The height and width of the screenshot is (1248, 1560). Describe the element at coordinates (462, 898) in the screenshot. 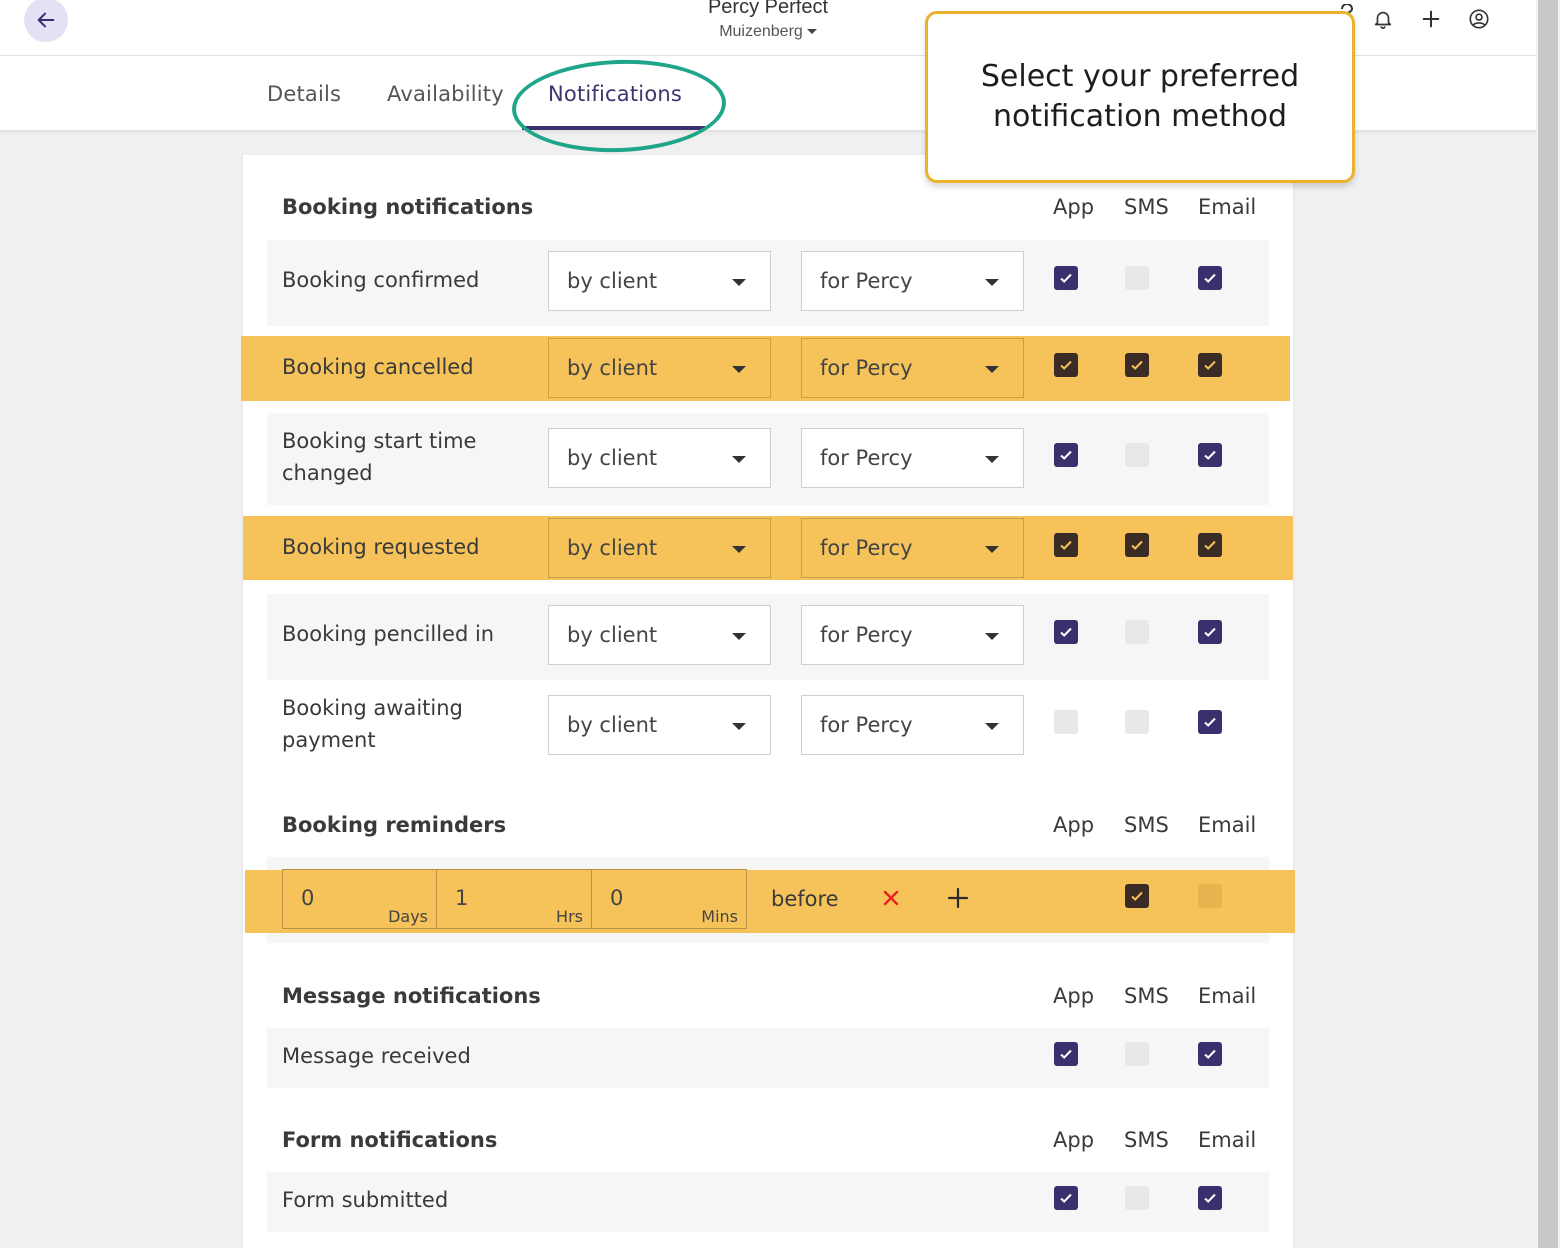

I see `hours-value: 1` at that location.